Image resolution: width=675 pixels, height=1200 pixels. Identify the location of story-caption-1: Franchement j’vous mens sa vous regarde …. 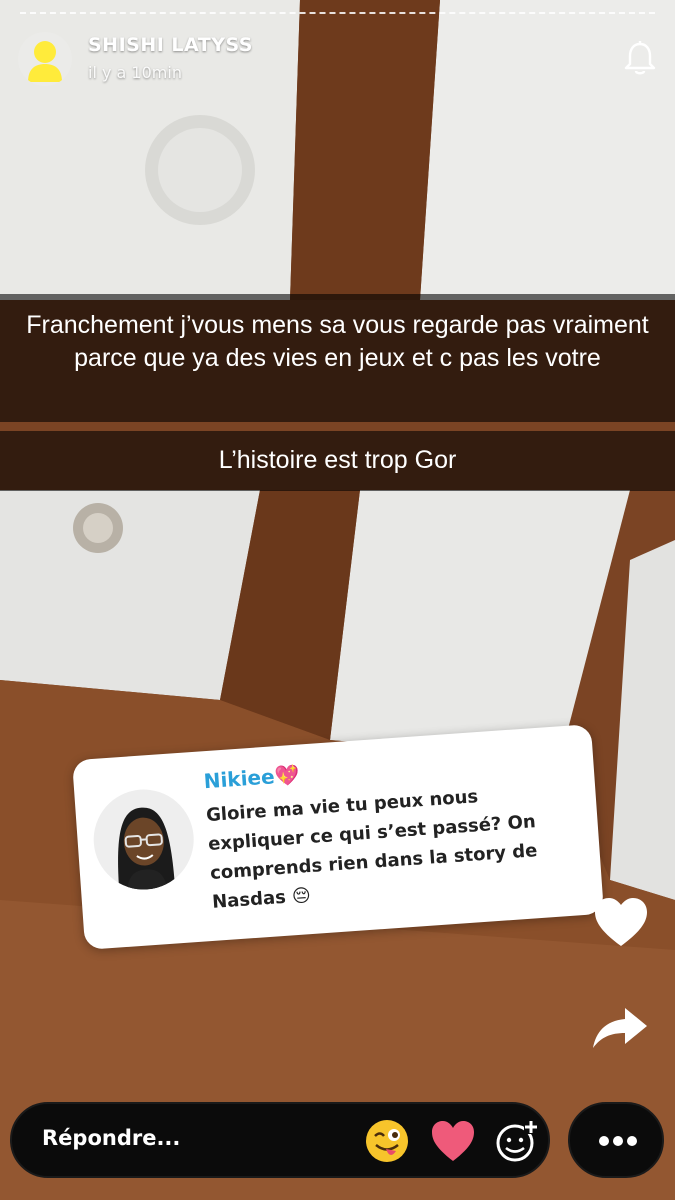
(337, 358).